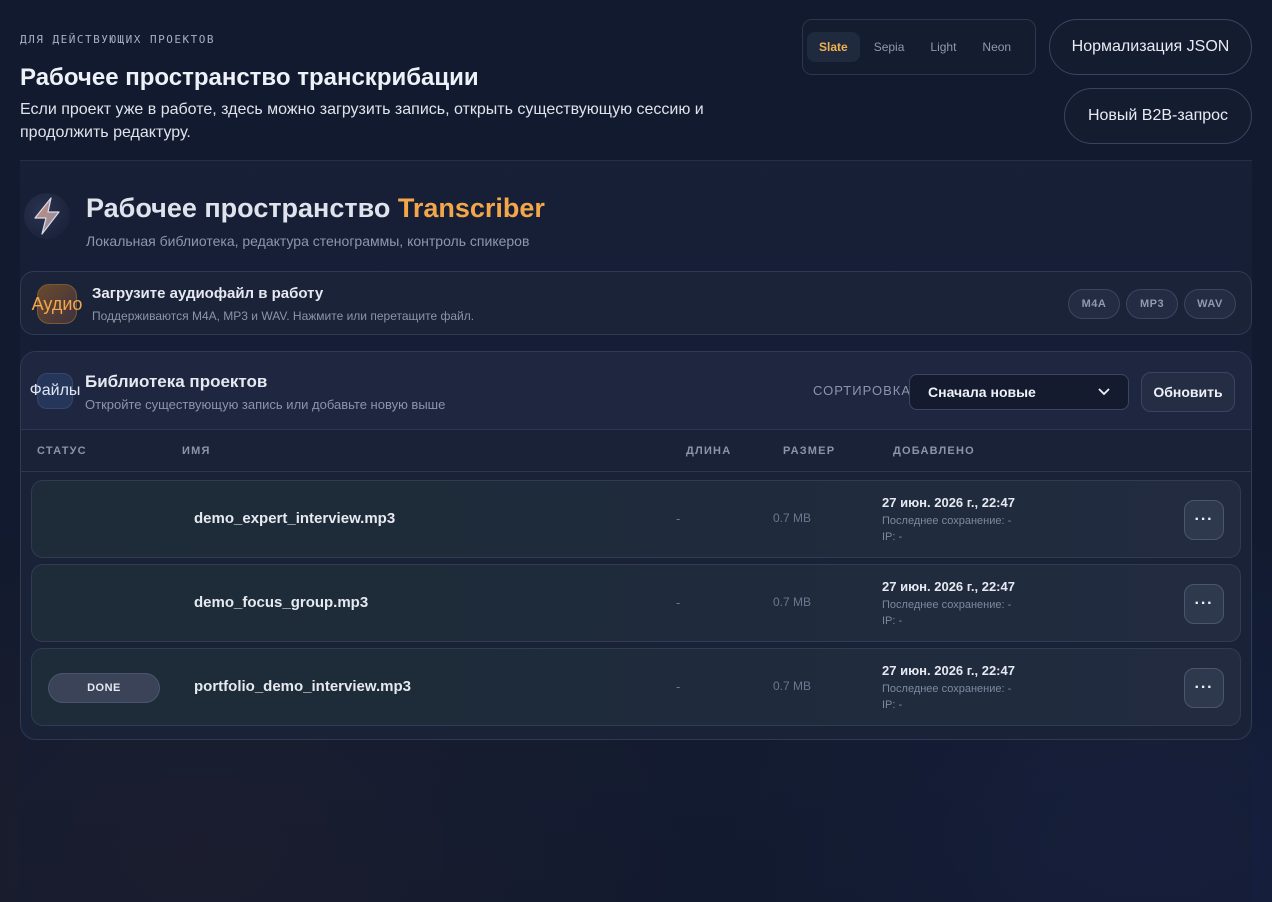  What do you see at coordinates (1104, 392) in the screenshot?
I see `chevron-down-icon` at bounding box center [1104, 392].